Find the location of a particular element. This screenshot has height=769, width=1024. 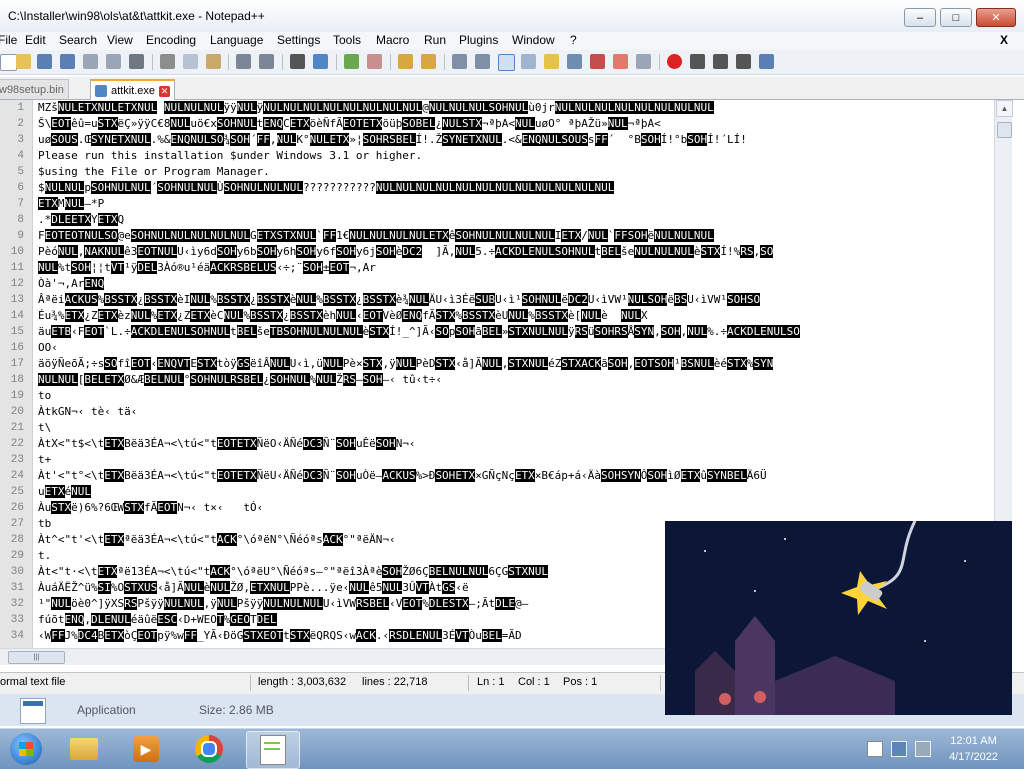

tab-attkit: attkit.exe ✕ is located at coordinates (133, 90).